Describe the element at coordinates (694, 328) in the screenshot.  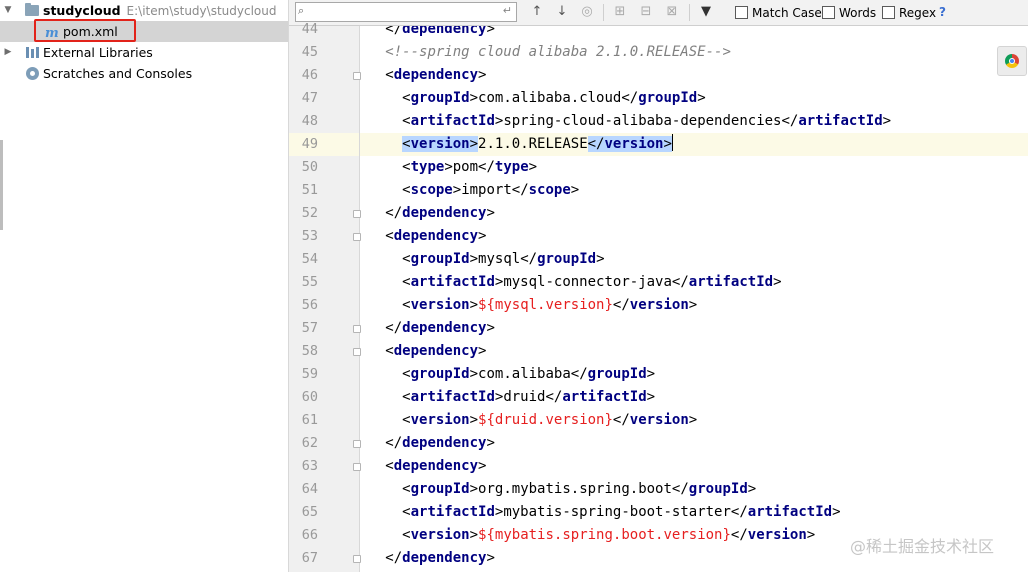
I see `code-line-57: </dependency>` at that location.